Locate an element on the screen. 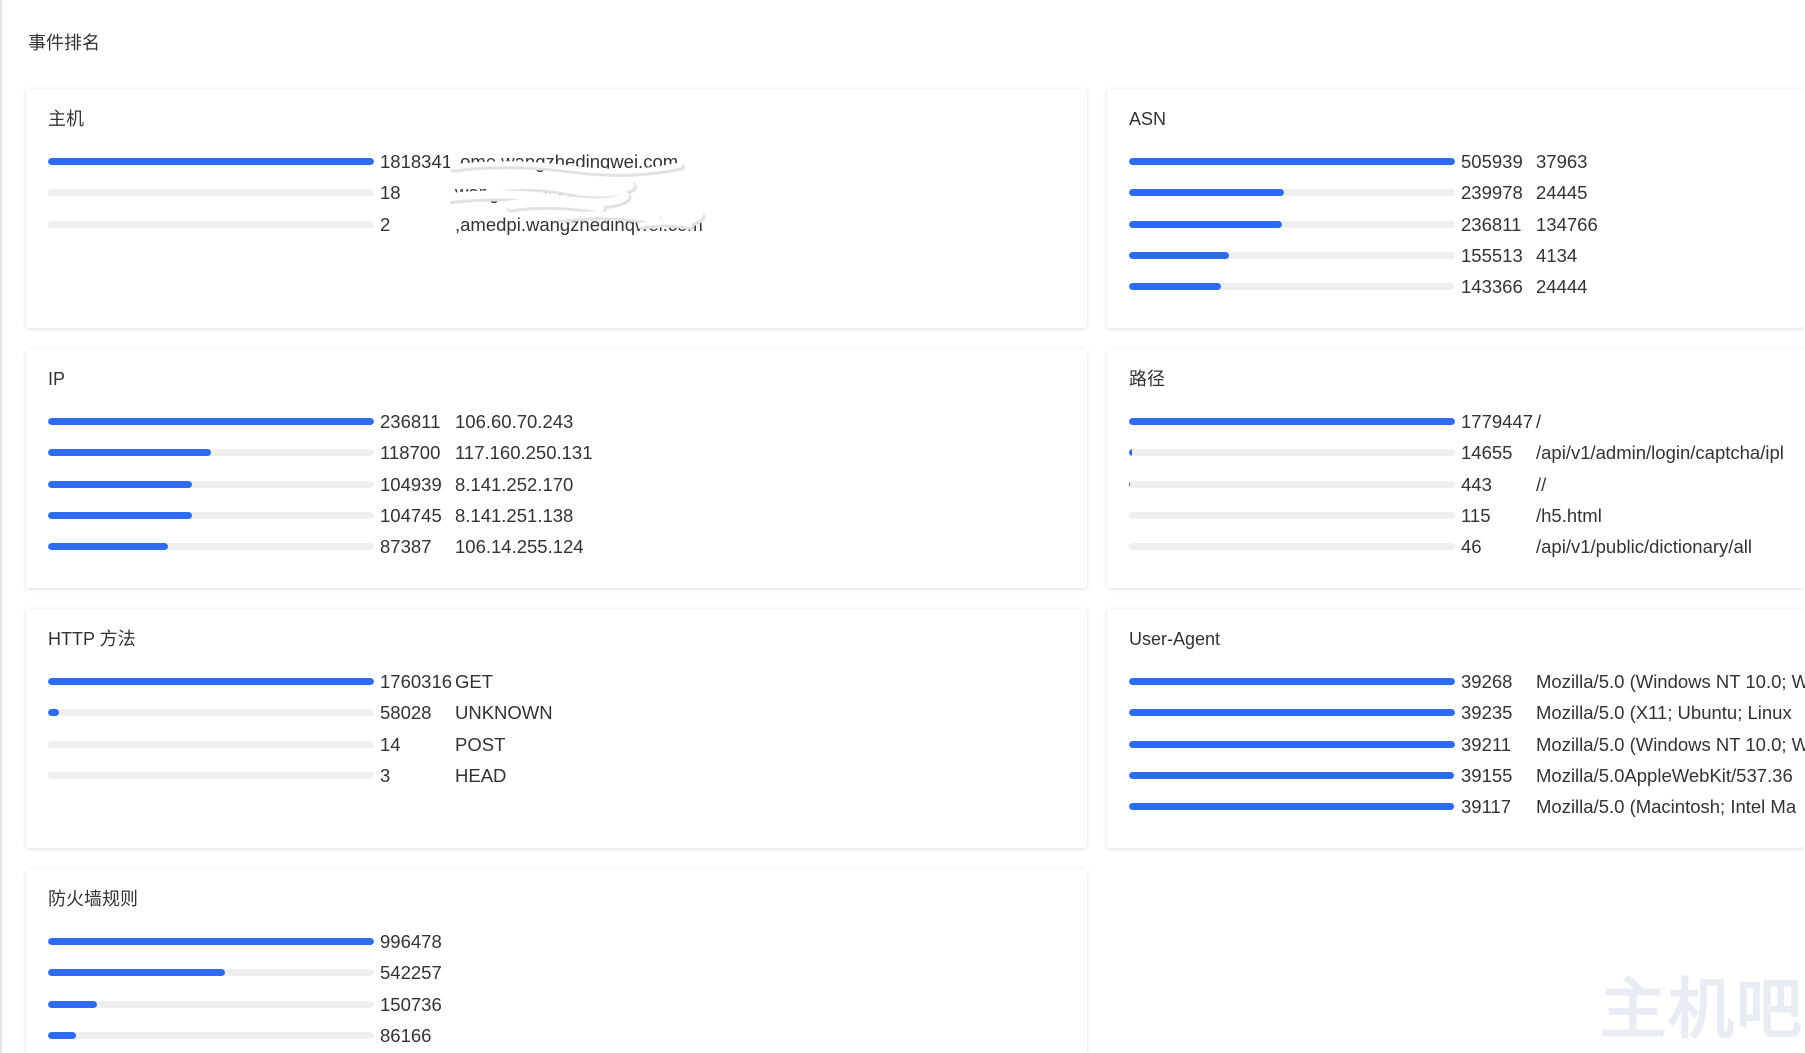 This screenshot has height=1053, width=1805. event-count: 39155 is located at coordinates (1487, 775).